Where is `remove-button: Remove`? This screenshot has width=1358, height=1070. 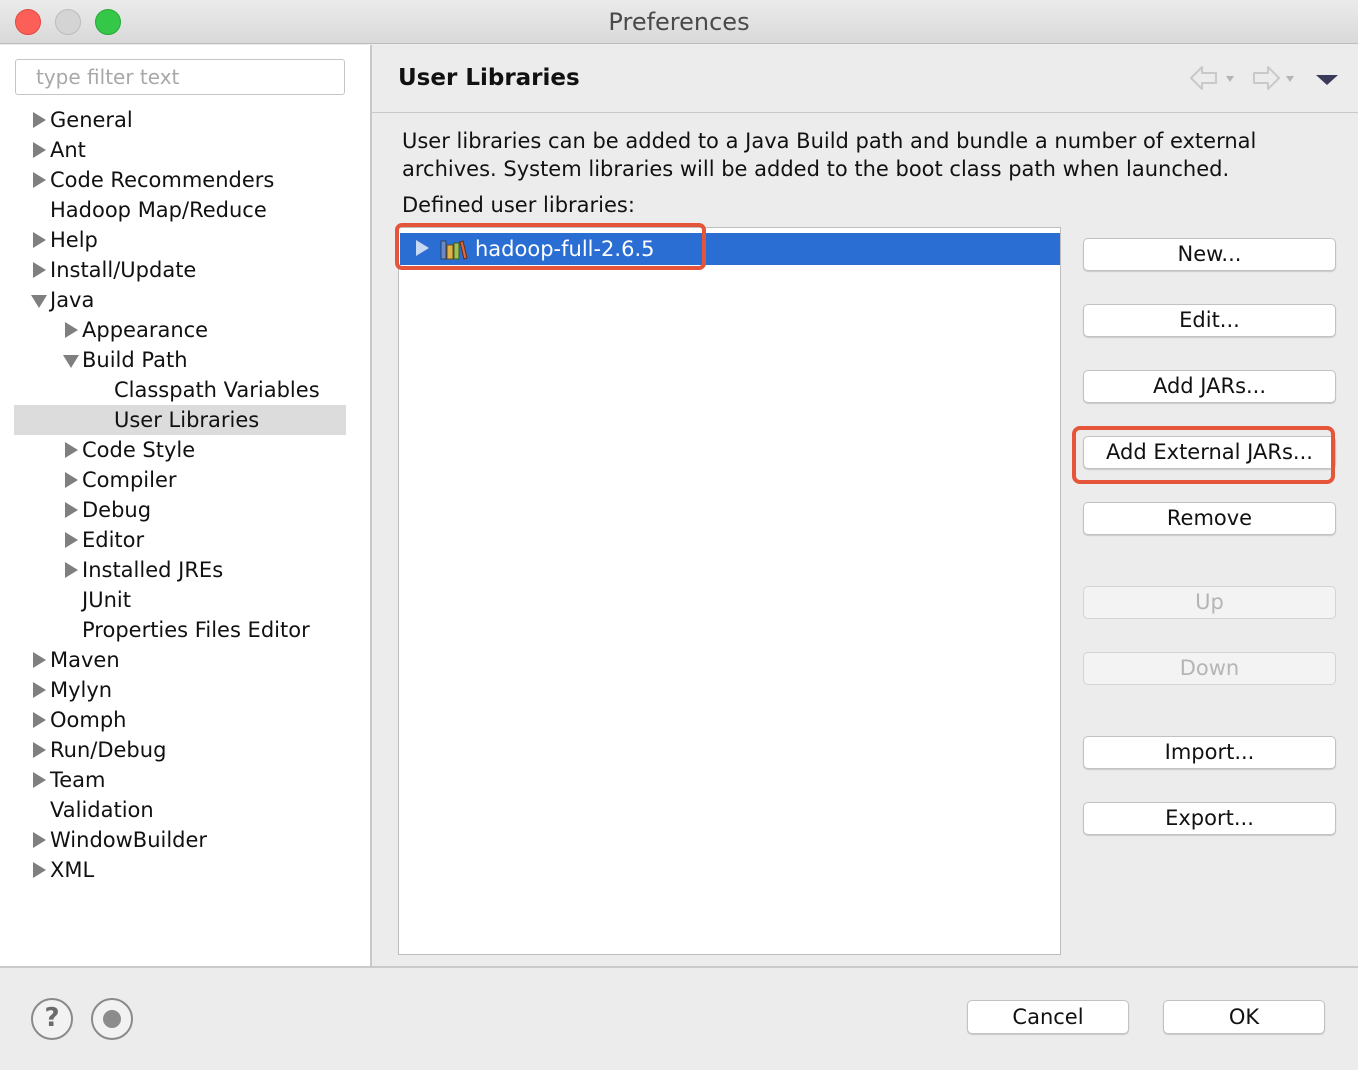
remove-button: Remove is located at coordinates (1209, 518).